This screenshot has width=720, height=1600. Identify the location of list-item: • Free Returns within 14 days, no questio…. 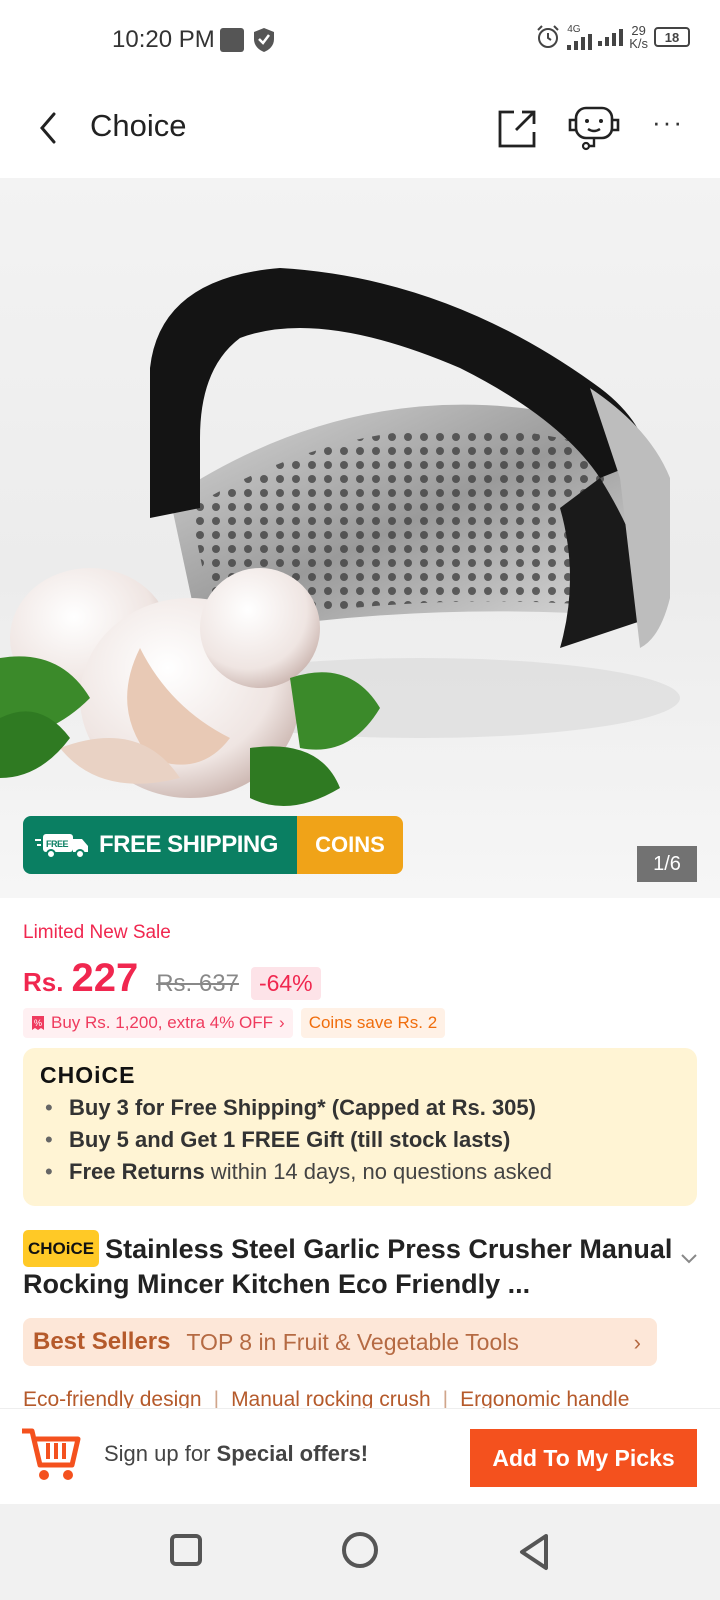
(299, 1171).